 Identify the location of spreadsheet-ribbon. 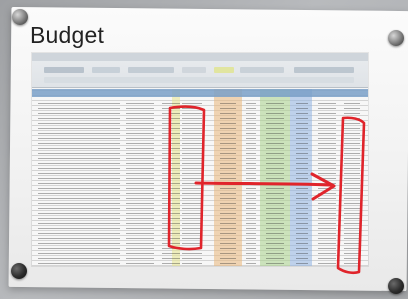
(200, 70).